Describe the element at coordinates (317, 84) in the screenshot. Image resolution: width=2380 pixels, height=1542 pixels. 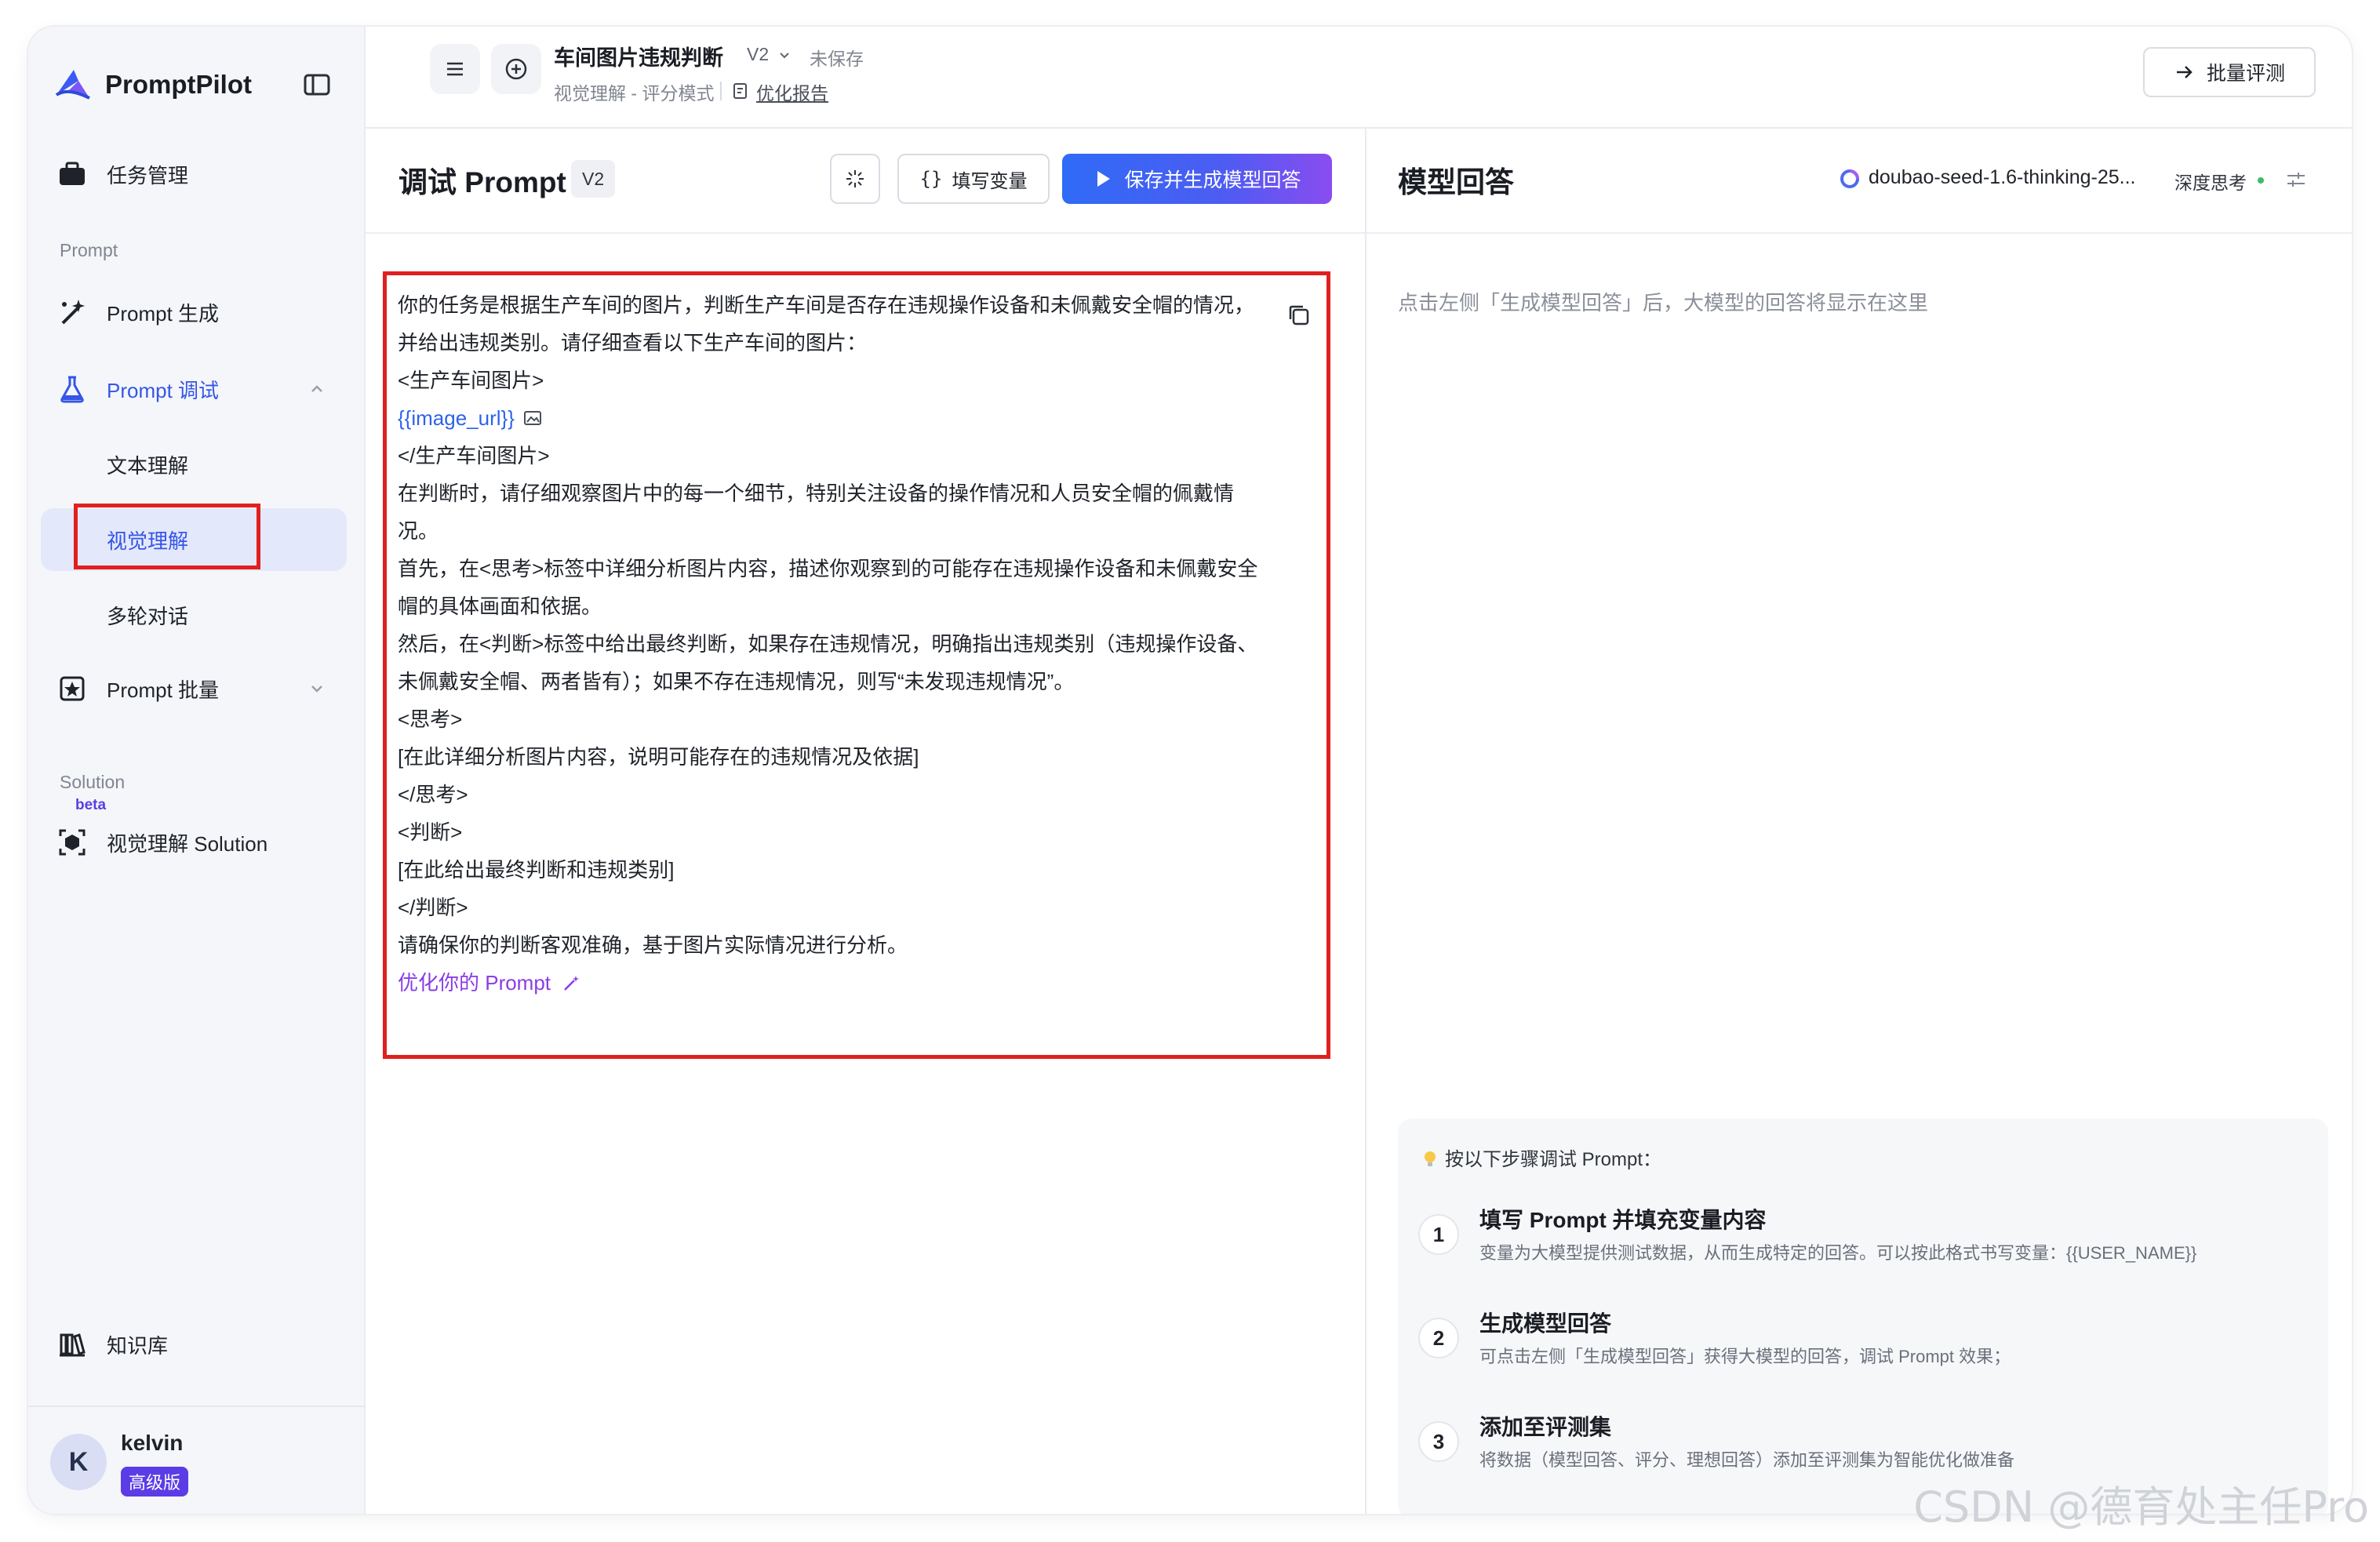
I see `sidebar-collapse-icon` at that location.